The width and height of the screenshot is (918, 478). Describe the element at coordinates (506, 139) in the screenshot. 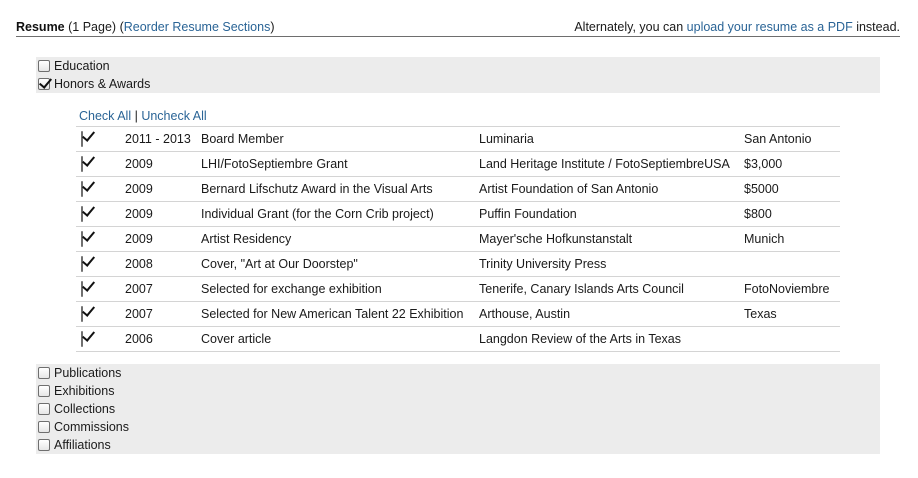

I see `row-org: Luminaria` at that location.